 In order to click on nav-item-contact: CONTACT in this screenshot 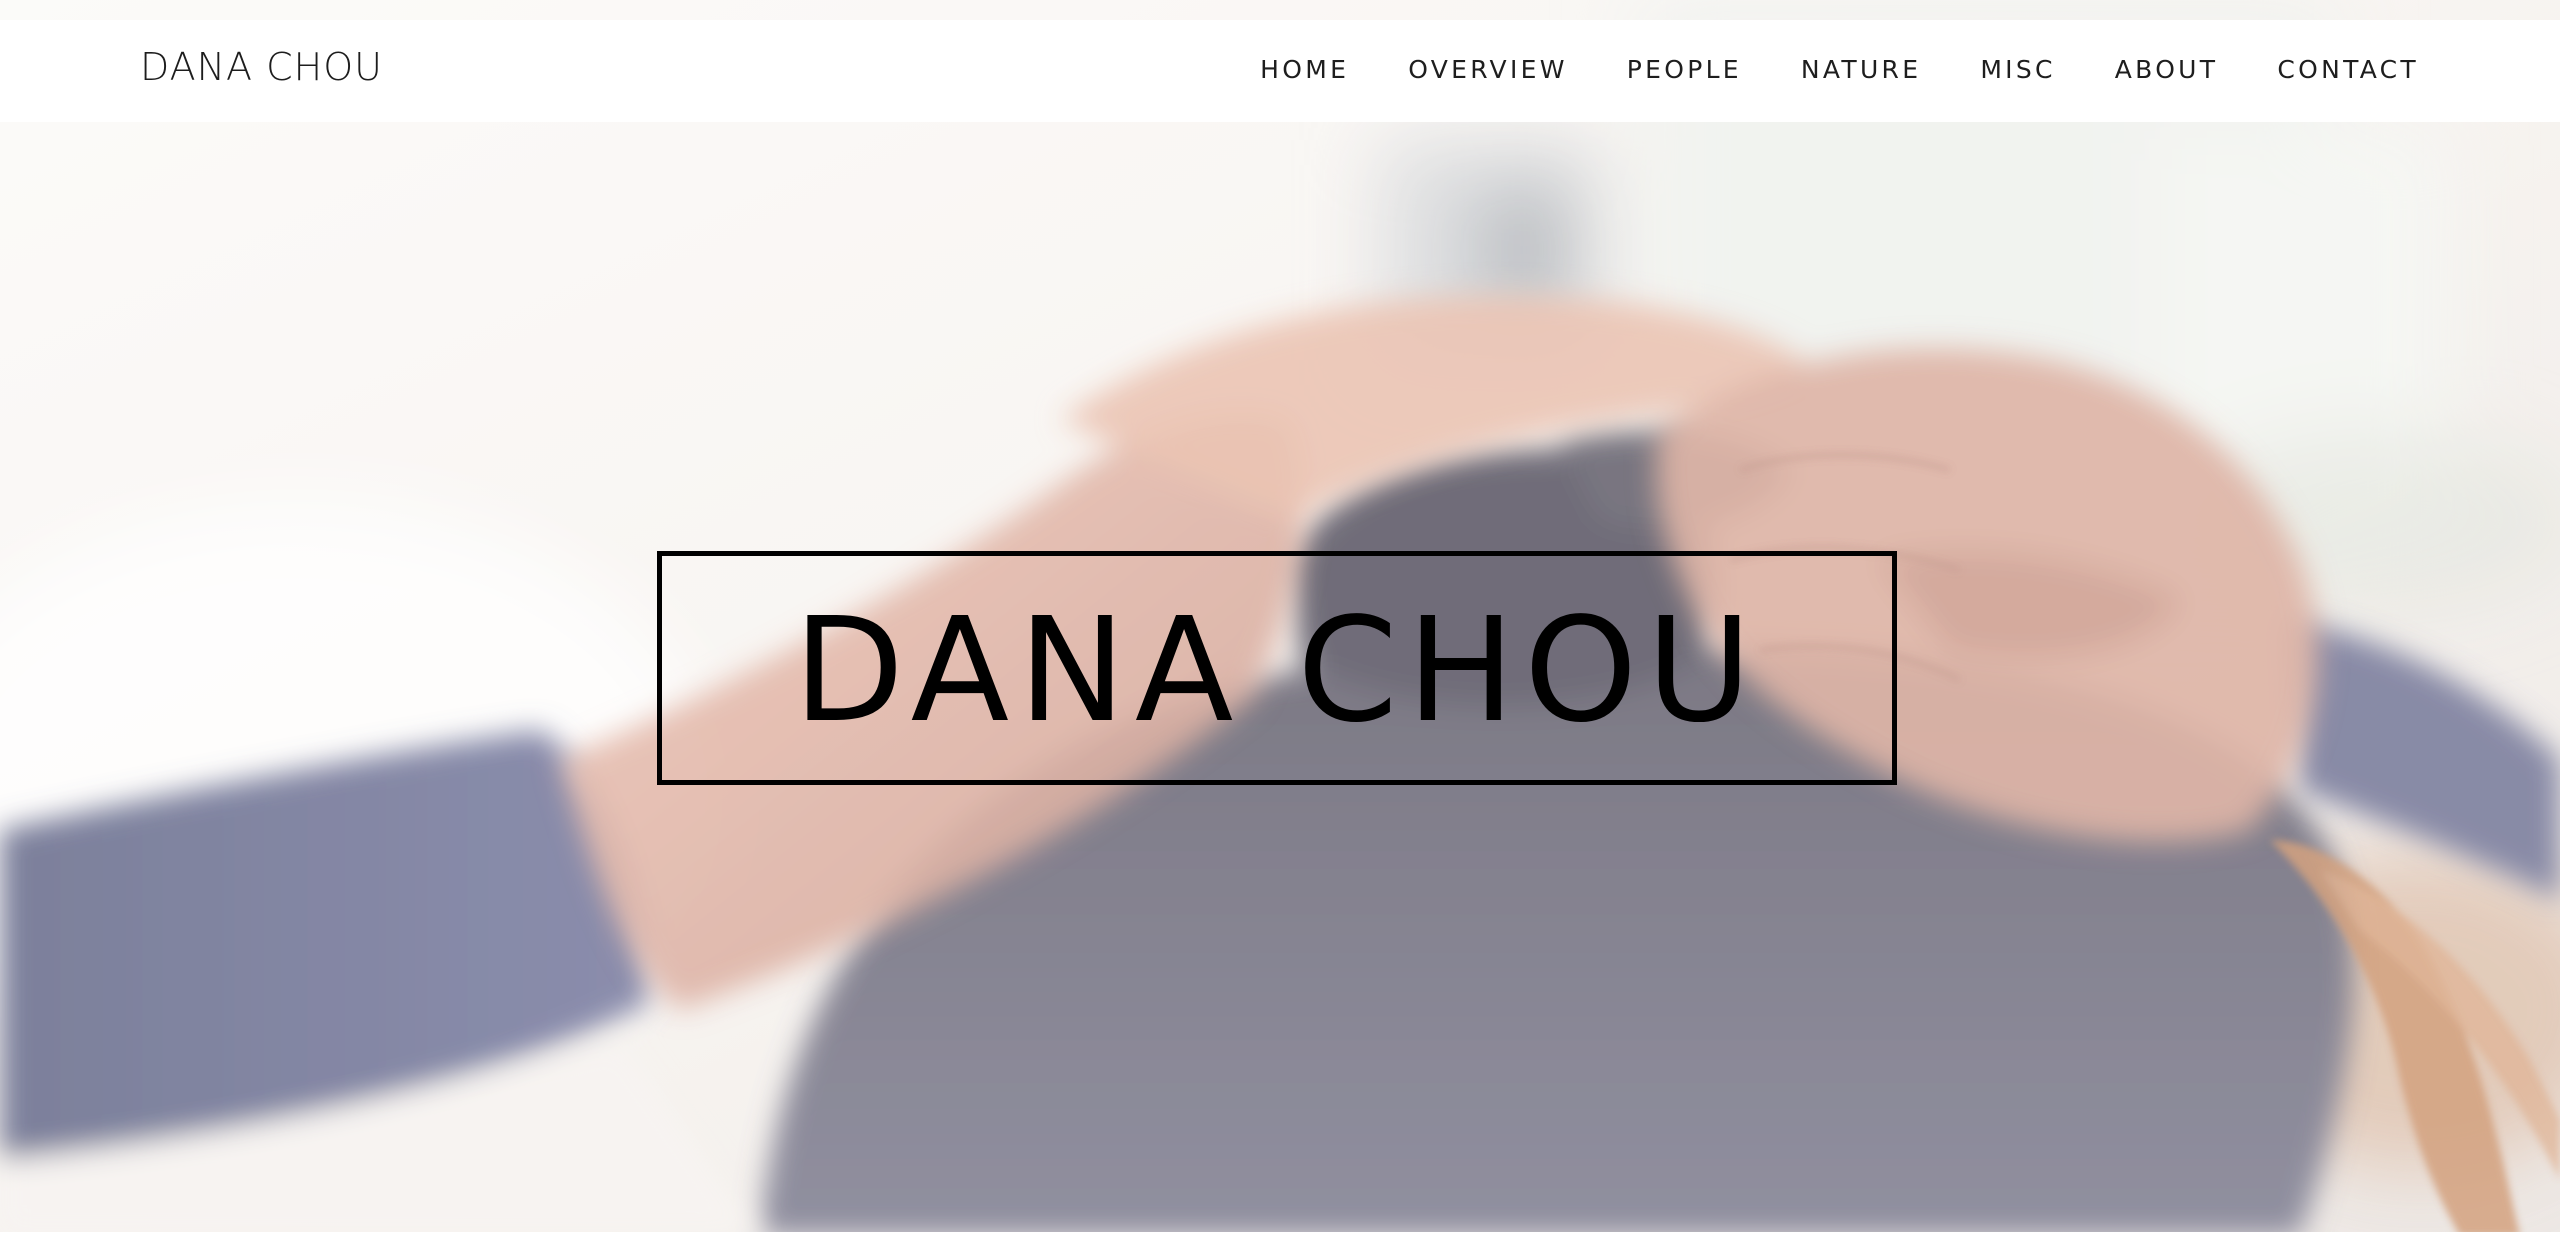, I will do `click(2348, 69)`.